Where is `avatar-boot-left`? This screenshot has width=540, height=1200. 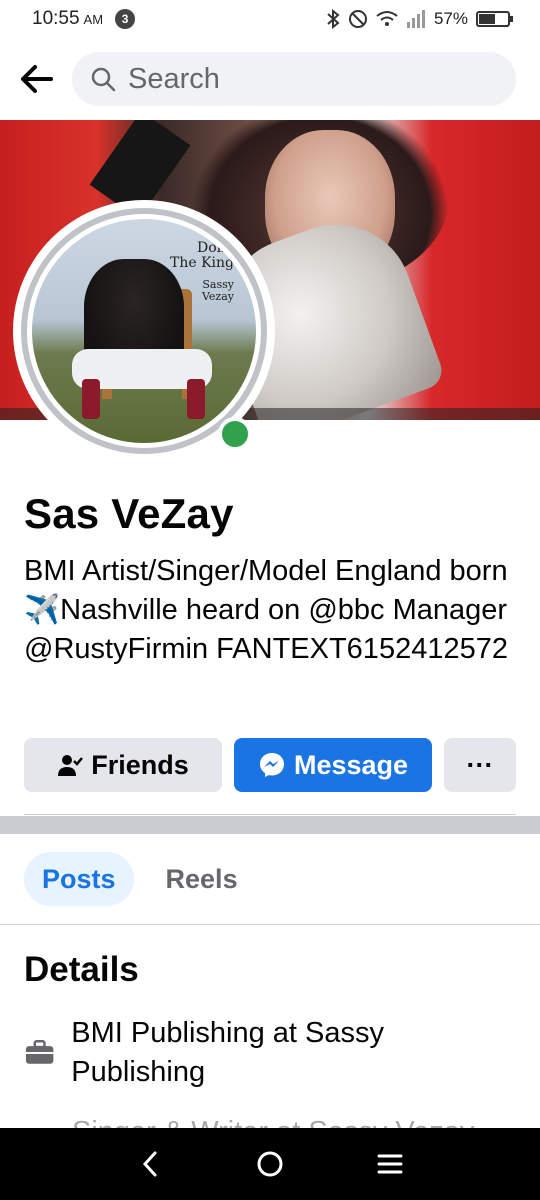
avatar-boot-left is located at coordinates (91, 399).